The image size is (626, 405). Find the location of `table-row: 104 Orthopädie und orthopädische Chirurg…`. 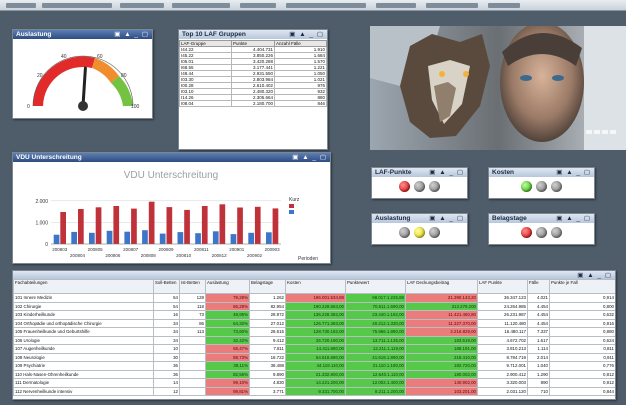

table-row: 104 Orthopädie und orthopädische Chirurg… is located at coordinates (314, 323).